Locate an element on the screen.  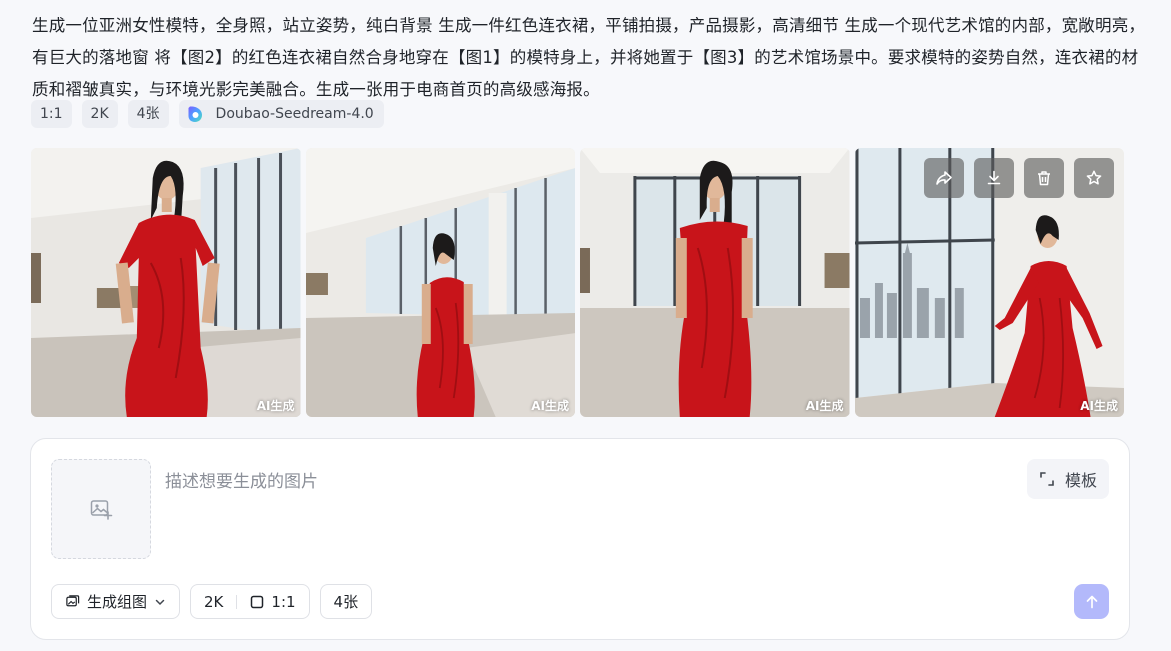
image-group-icon is located at coordinates (73, 601).